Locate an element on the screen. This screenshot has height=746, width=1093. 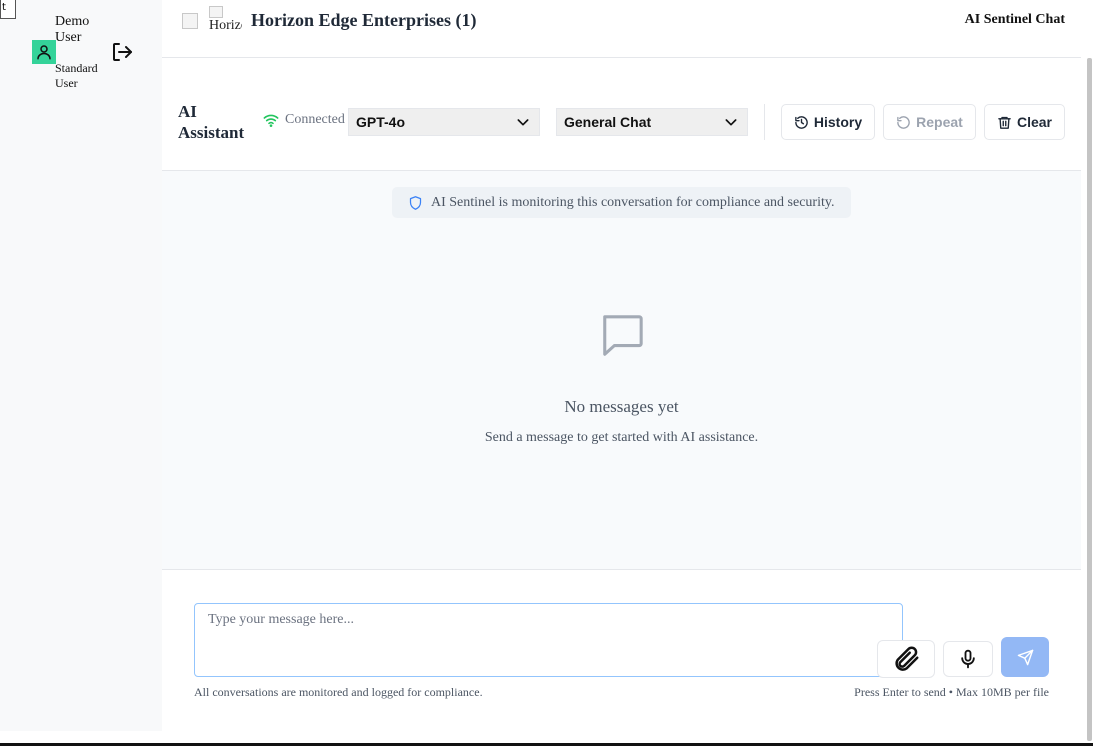
history-icon is located at coordinates (801, 122).